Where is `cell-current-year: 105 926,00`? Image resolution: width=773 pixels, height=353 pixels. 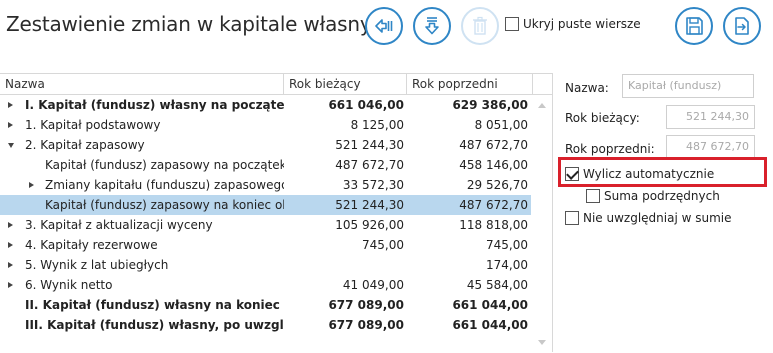
cell-current-year: 105 926,00 is located at coordinates (369, 225).